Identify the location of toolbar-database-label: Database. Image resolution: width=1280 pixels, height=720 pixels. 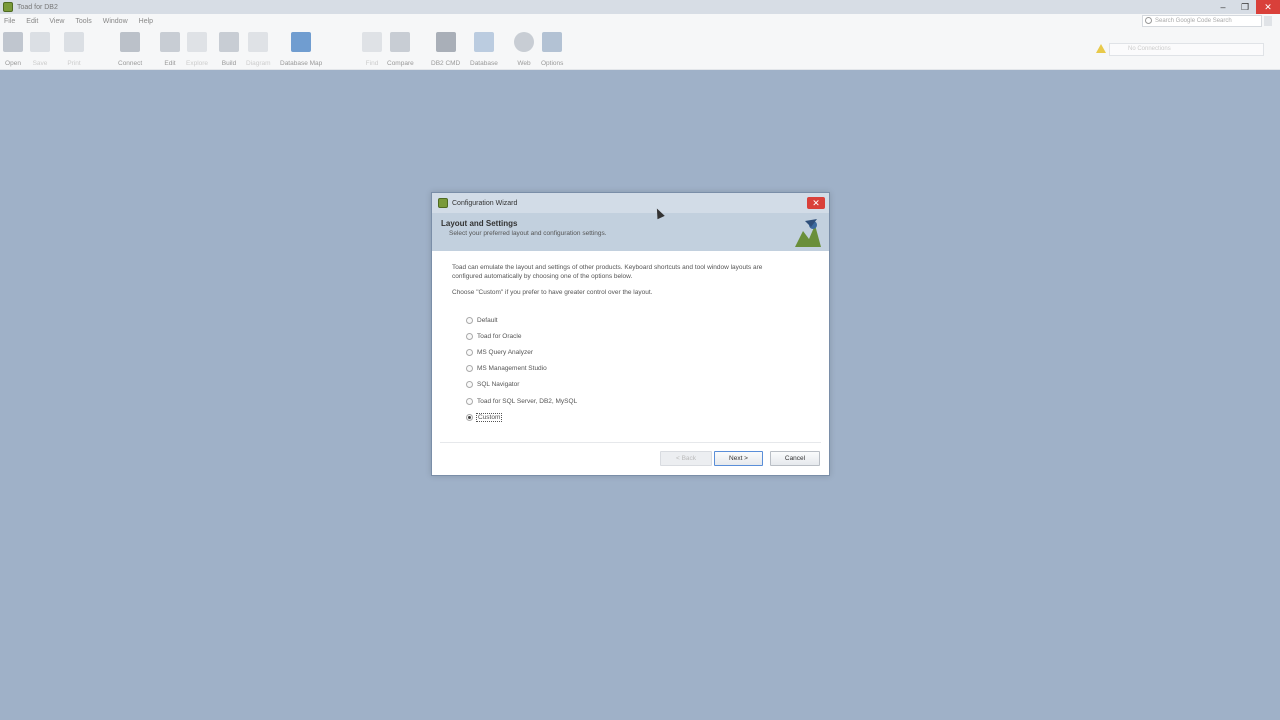
(484, 63).